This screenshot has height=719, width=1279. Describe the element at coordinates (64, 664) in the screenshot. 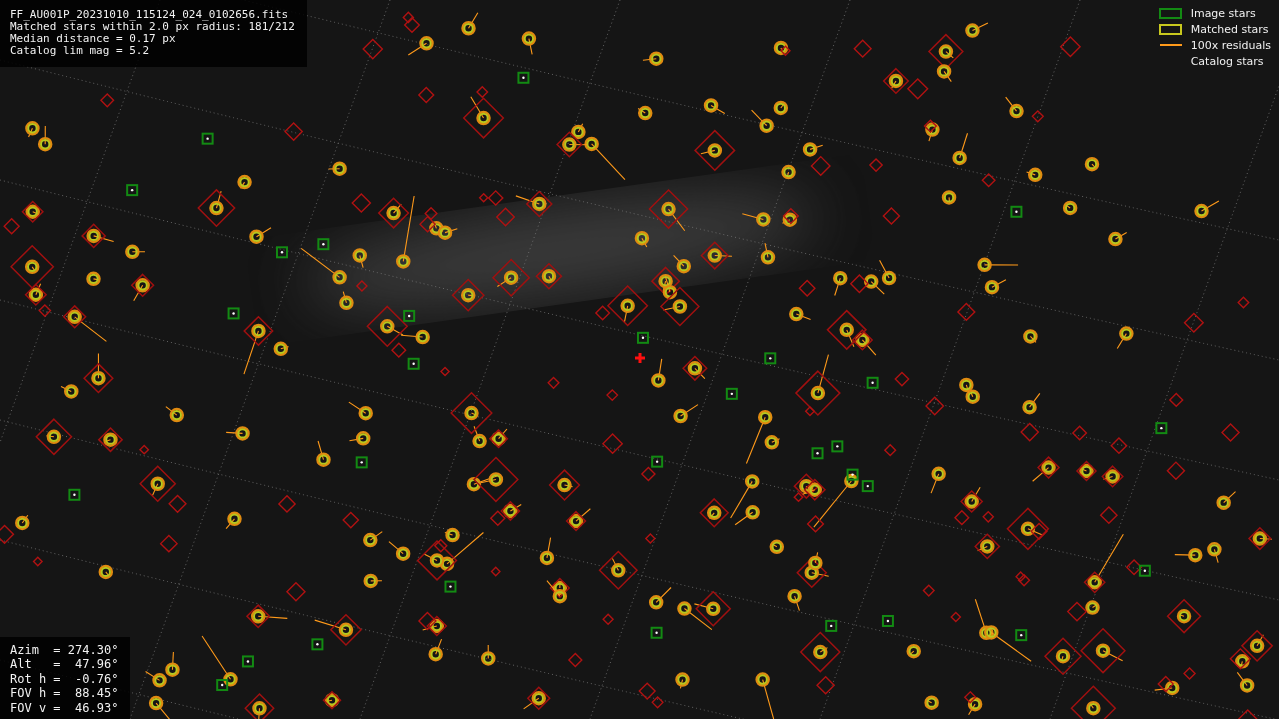

I see `pointing-text: Alt = 47.96°` at that location.